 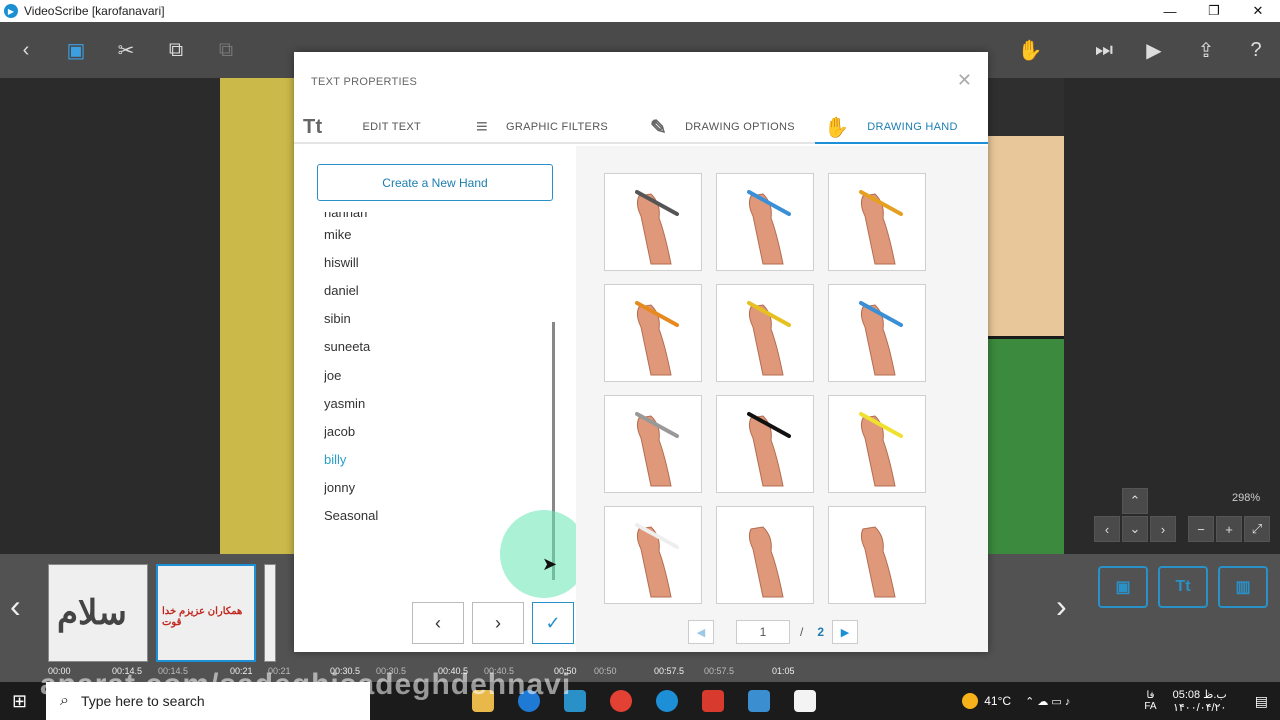 What do you see at coordinates (434, 290) in the screenshot?
I see `hand-list-item: daniel` at bounding box center [434, 290].